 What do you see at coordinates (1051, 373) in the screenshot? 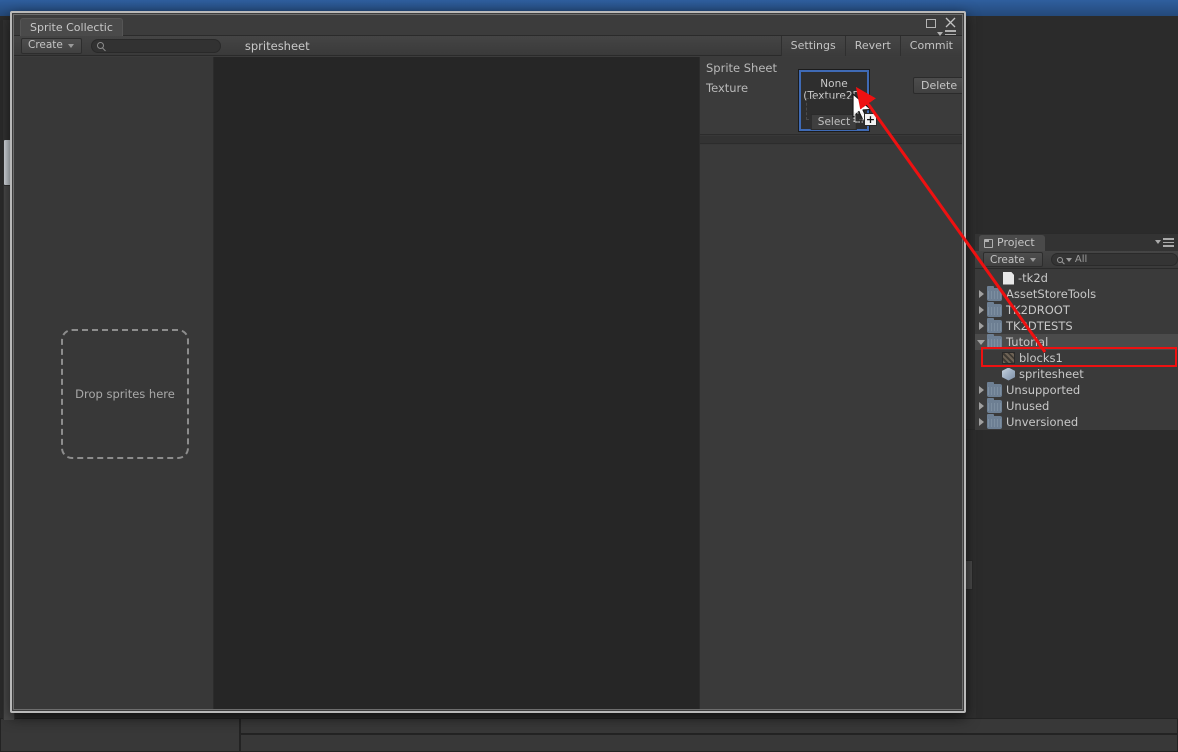
I see `tree-item-label: spritesheet` at bounding box center [1051, 373].